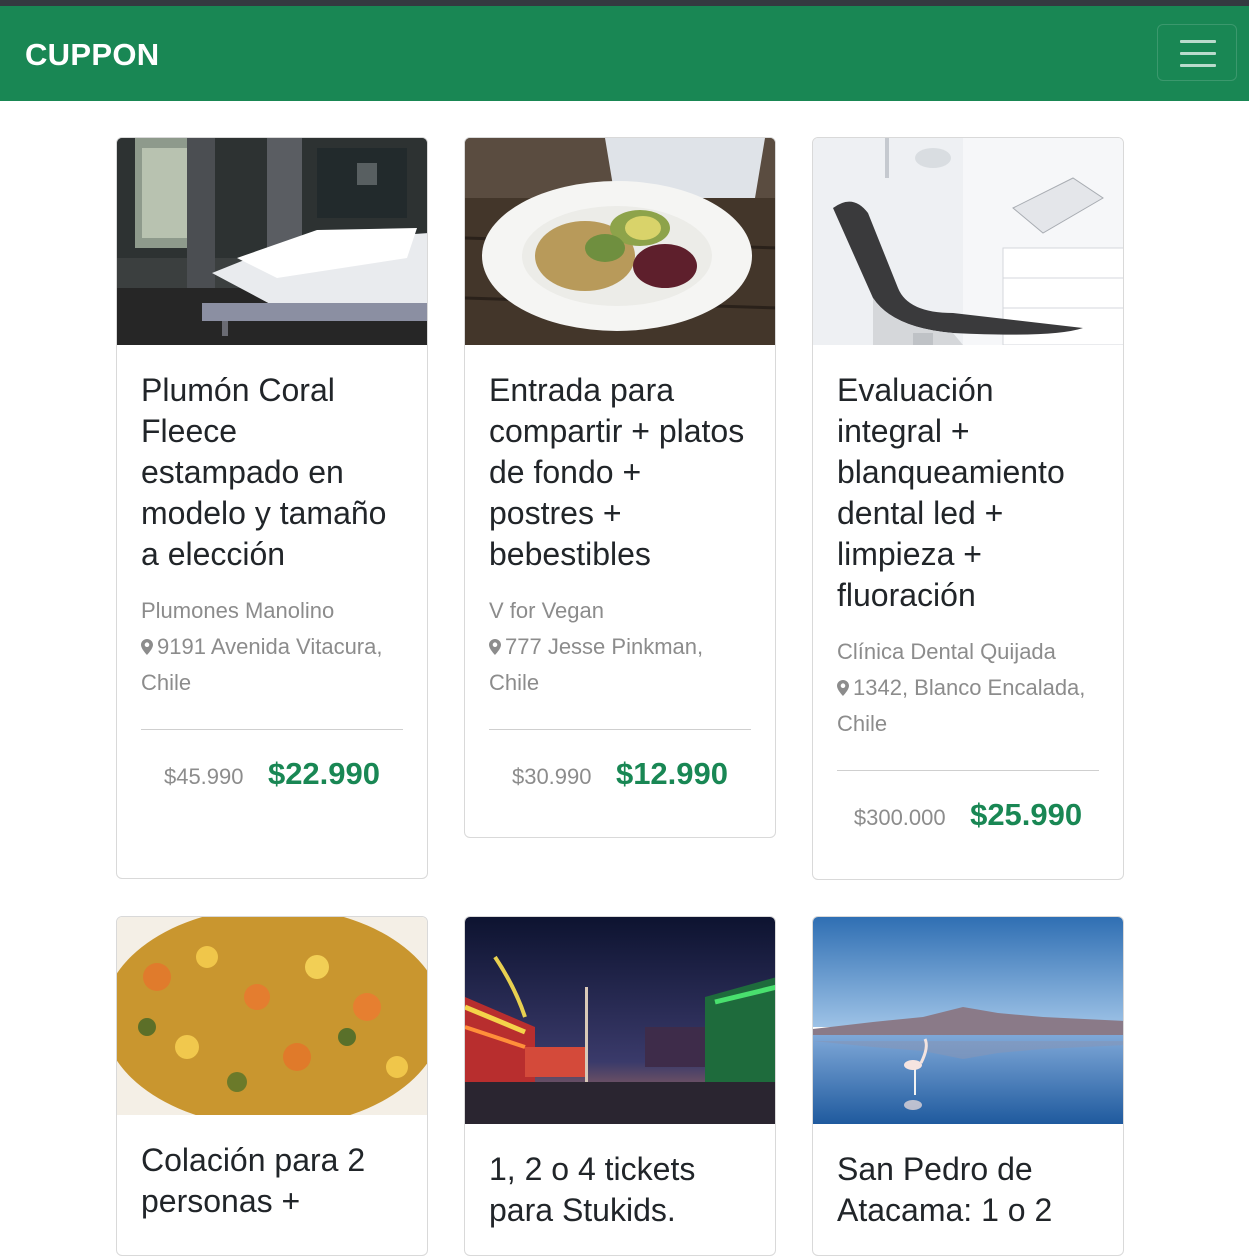  I want to click on deal-card: San Pedro de Atacama: 1 o 2, so click(968, 1086).